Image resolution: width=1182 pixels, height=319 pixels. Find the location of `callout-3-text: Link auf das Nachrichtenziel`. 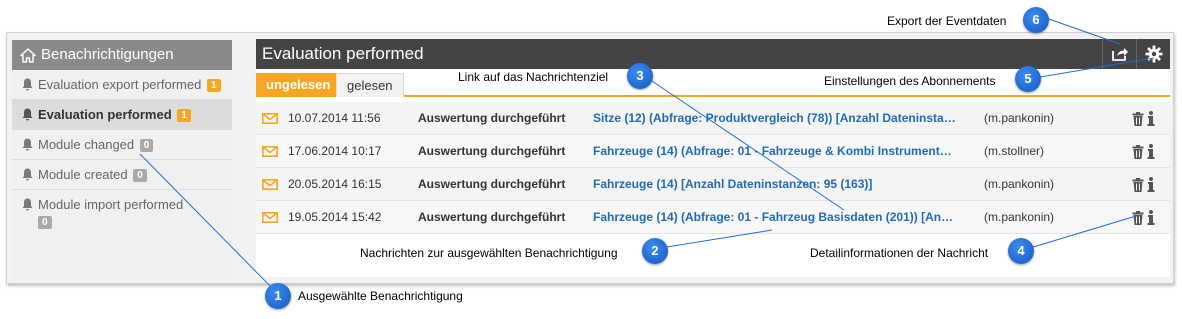

callout-3-text: Link auf das Nachrichtenziel is located at coordinates (533, 77).